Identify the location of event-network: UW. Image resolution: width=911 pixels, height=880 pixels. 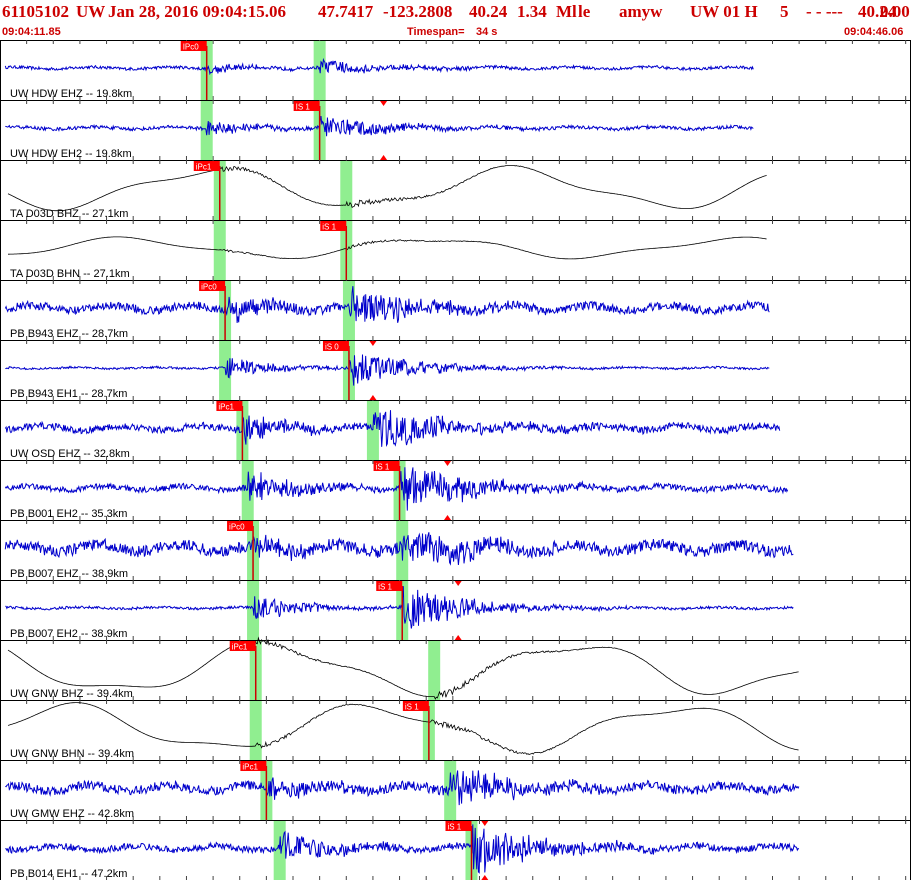
(91, 11).